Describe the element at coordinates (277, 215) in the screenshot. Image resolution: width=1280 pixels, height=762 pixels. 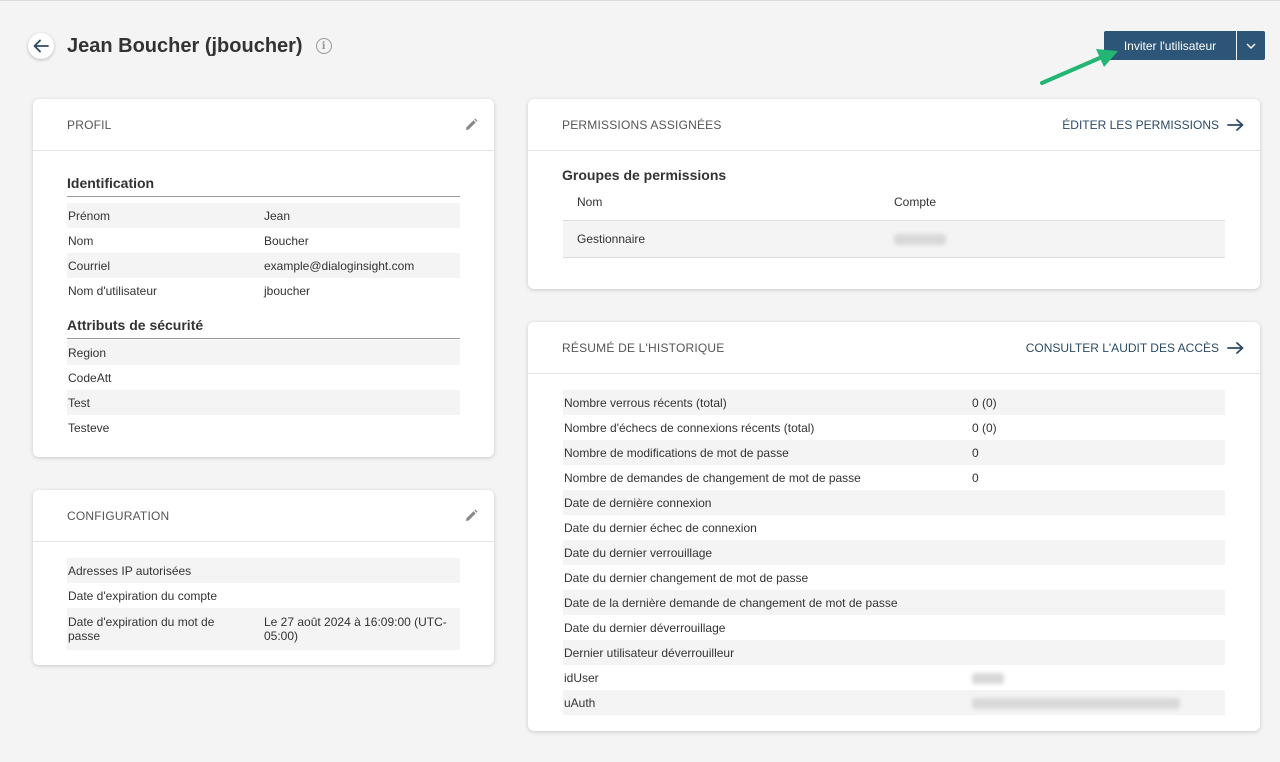
I see `field-value: Jean` at that location.